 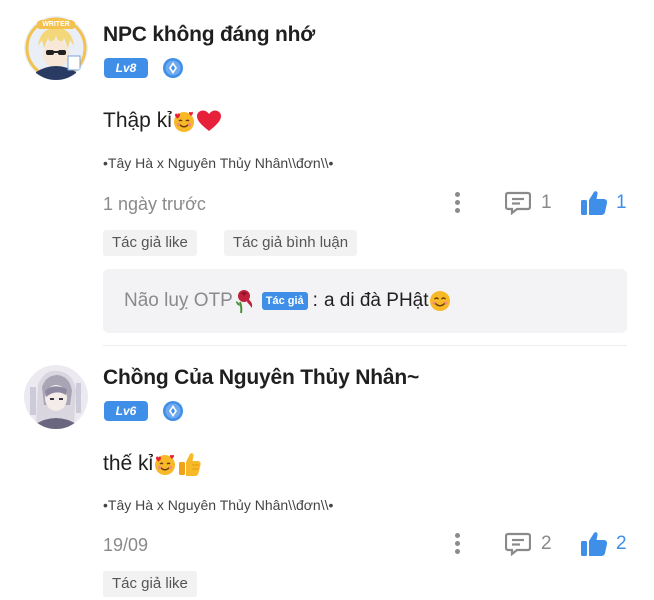 I want to click on reply-text: a di đà PHật, so click(x=376, y=300).